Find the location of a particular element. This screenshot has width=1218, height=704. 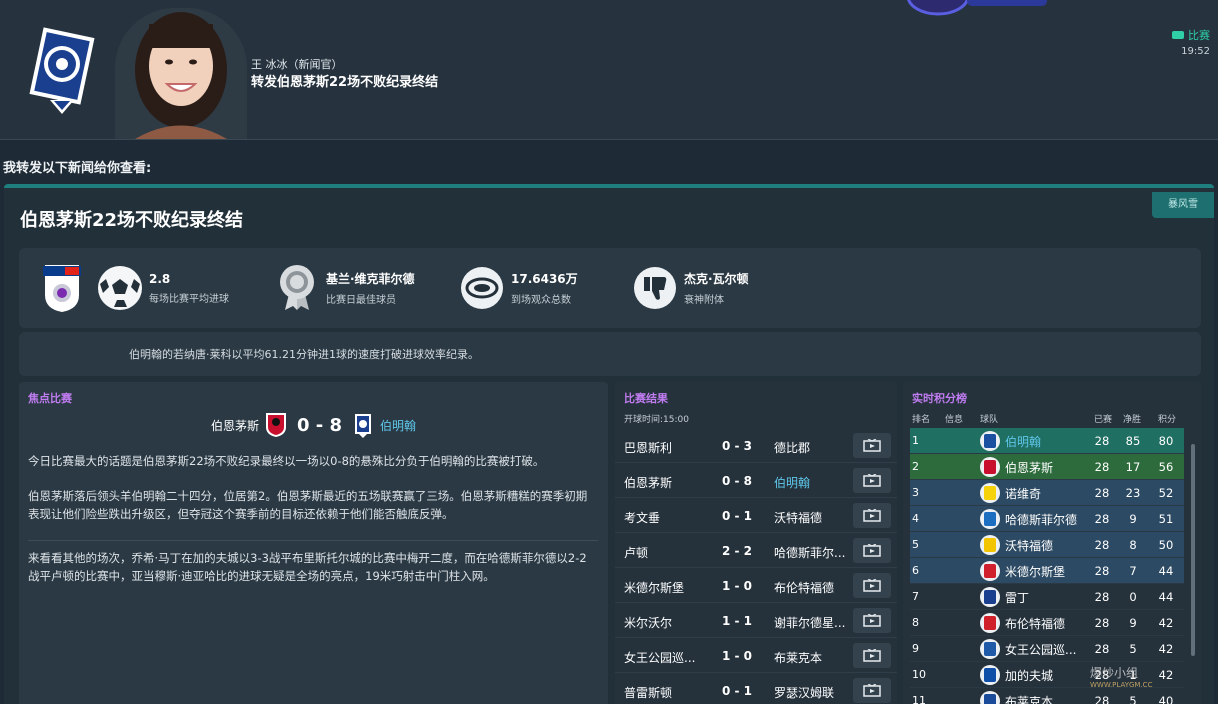

table-row: 6 米德尔斯堡 28 7 44 is located at coordinates (1047, 571).